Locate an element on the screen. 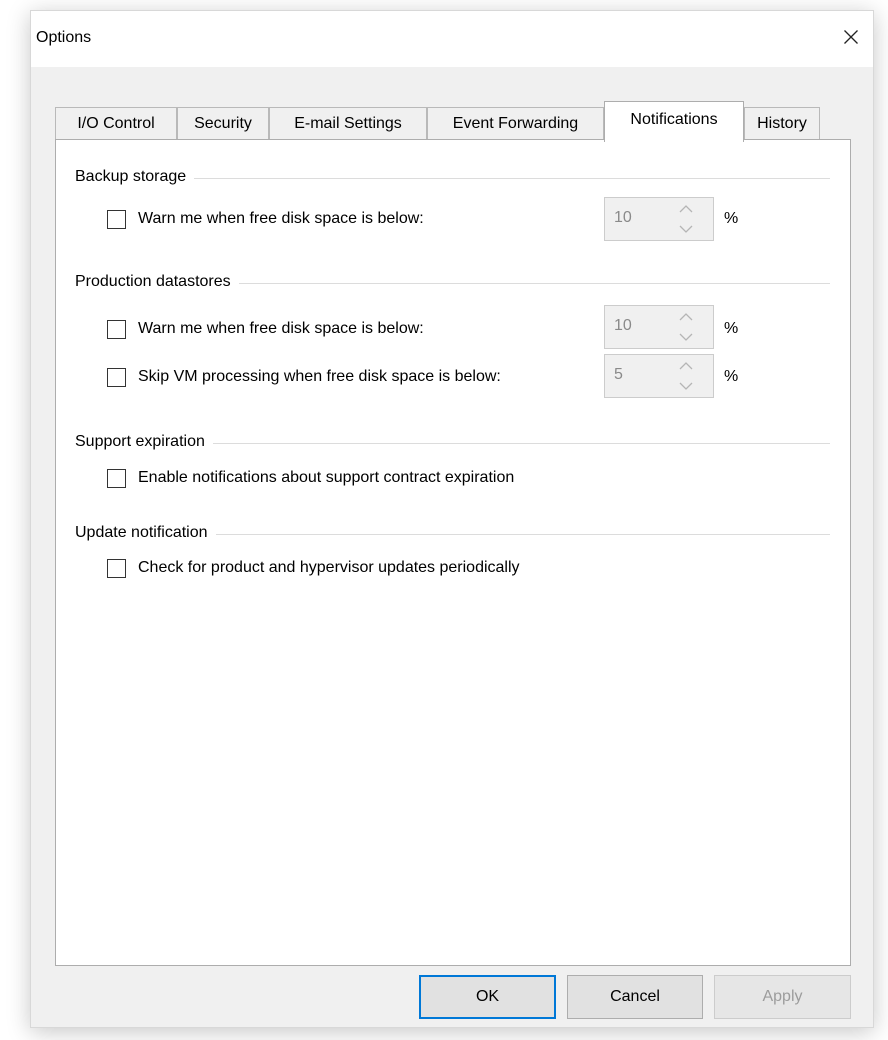 This screenshot has width=888, height=1040. tab-history: History is located at coordinates (782, 123).